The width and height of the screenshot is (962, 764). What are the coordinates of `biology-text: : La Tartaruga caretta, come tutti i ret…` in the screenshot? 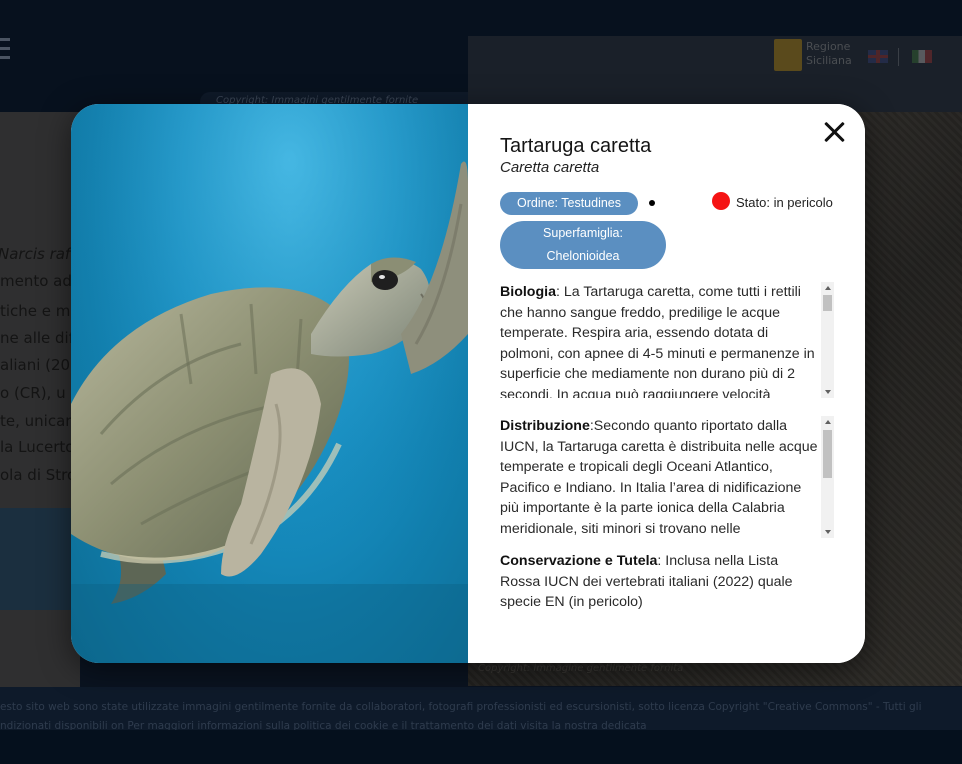 It's located at (657, 341).